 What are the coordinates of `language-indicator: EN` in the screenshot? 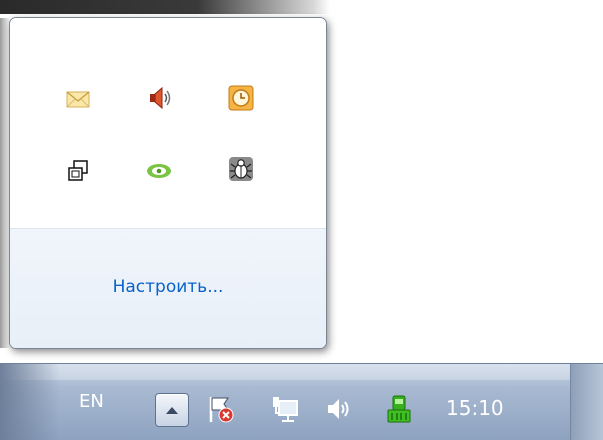 It's located at (91, 401).